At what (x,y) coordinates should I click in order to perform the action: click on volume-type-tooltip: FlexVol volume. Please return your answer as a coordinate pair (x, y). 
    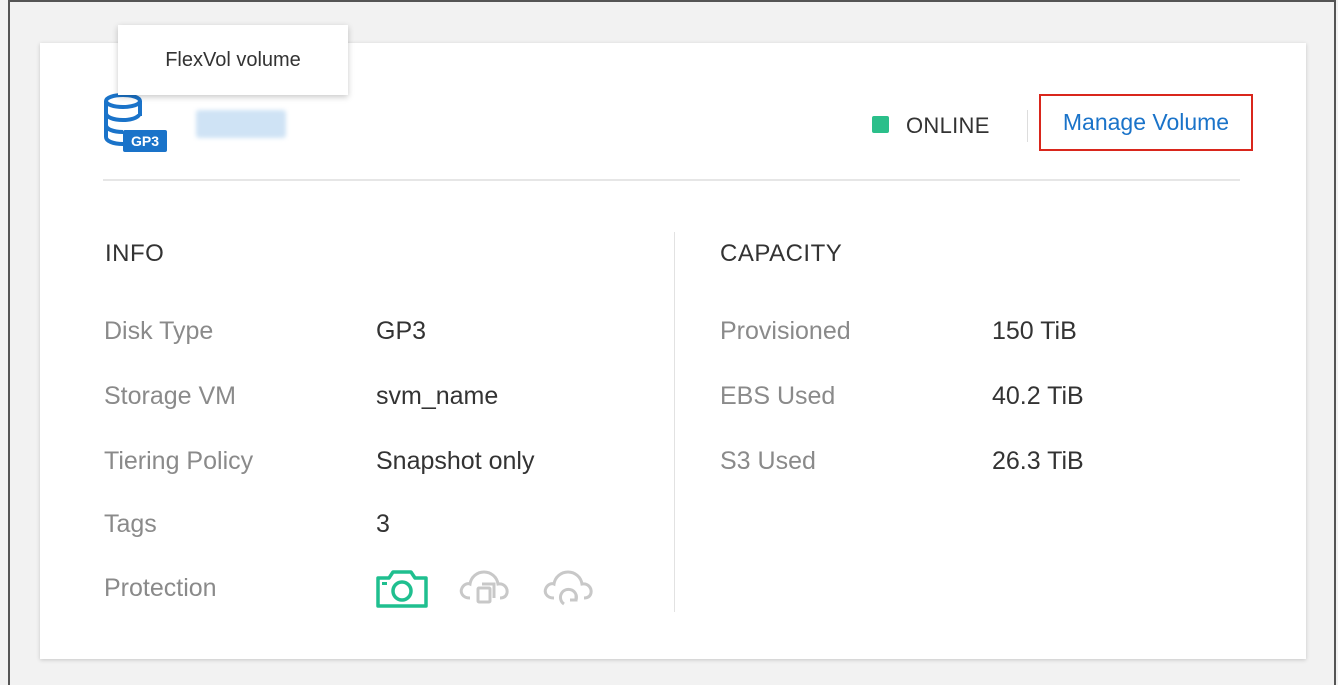
    Looking at the image, I should click on (233, 60).